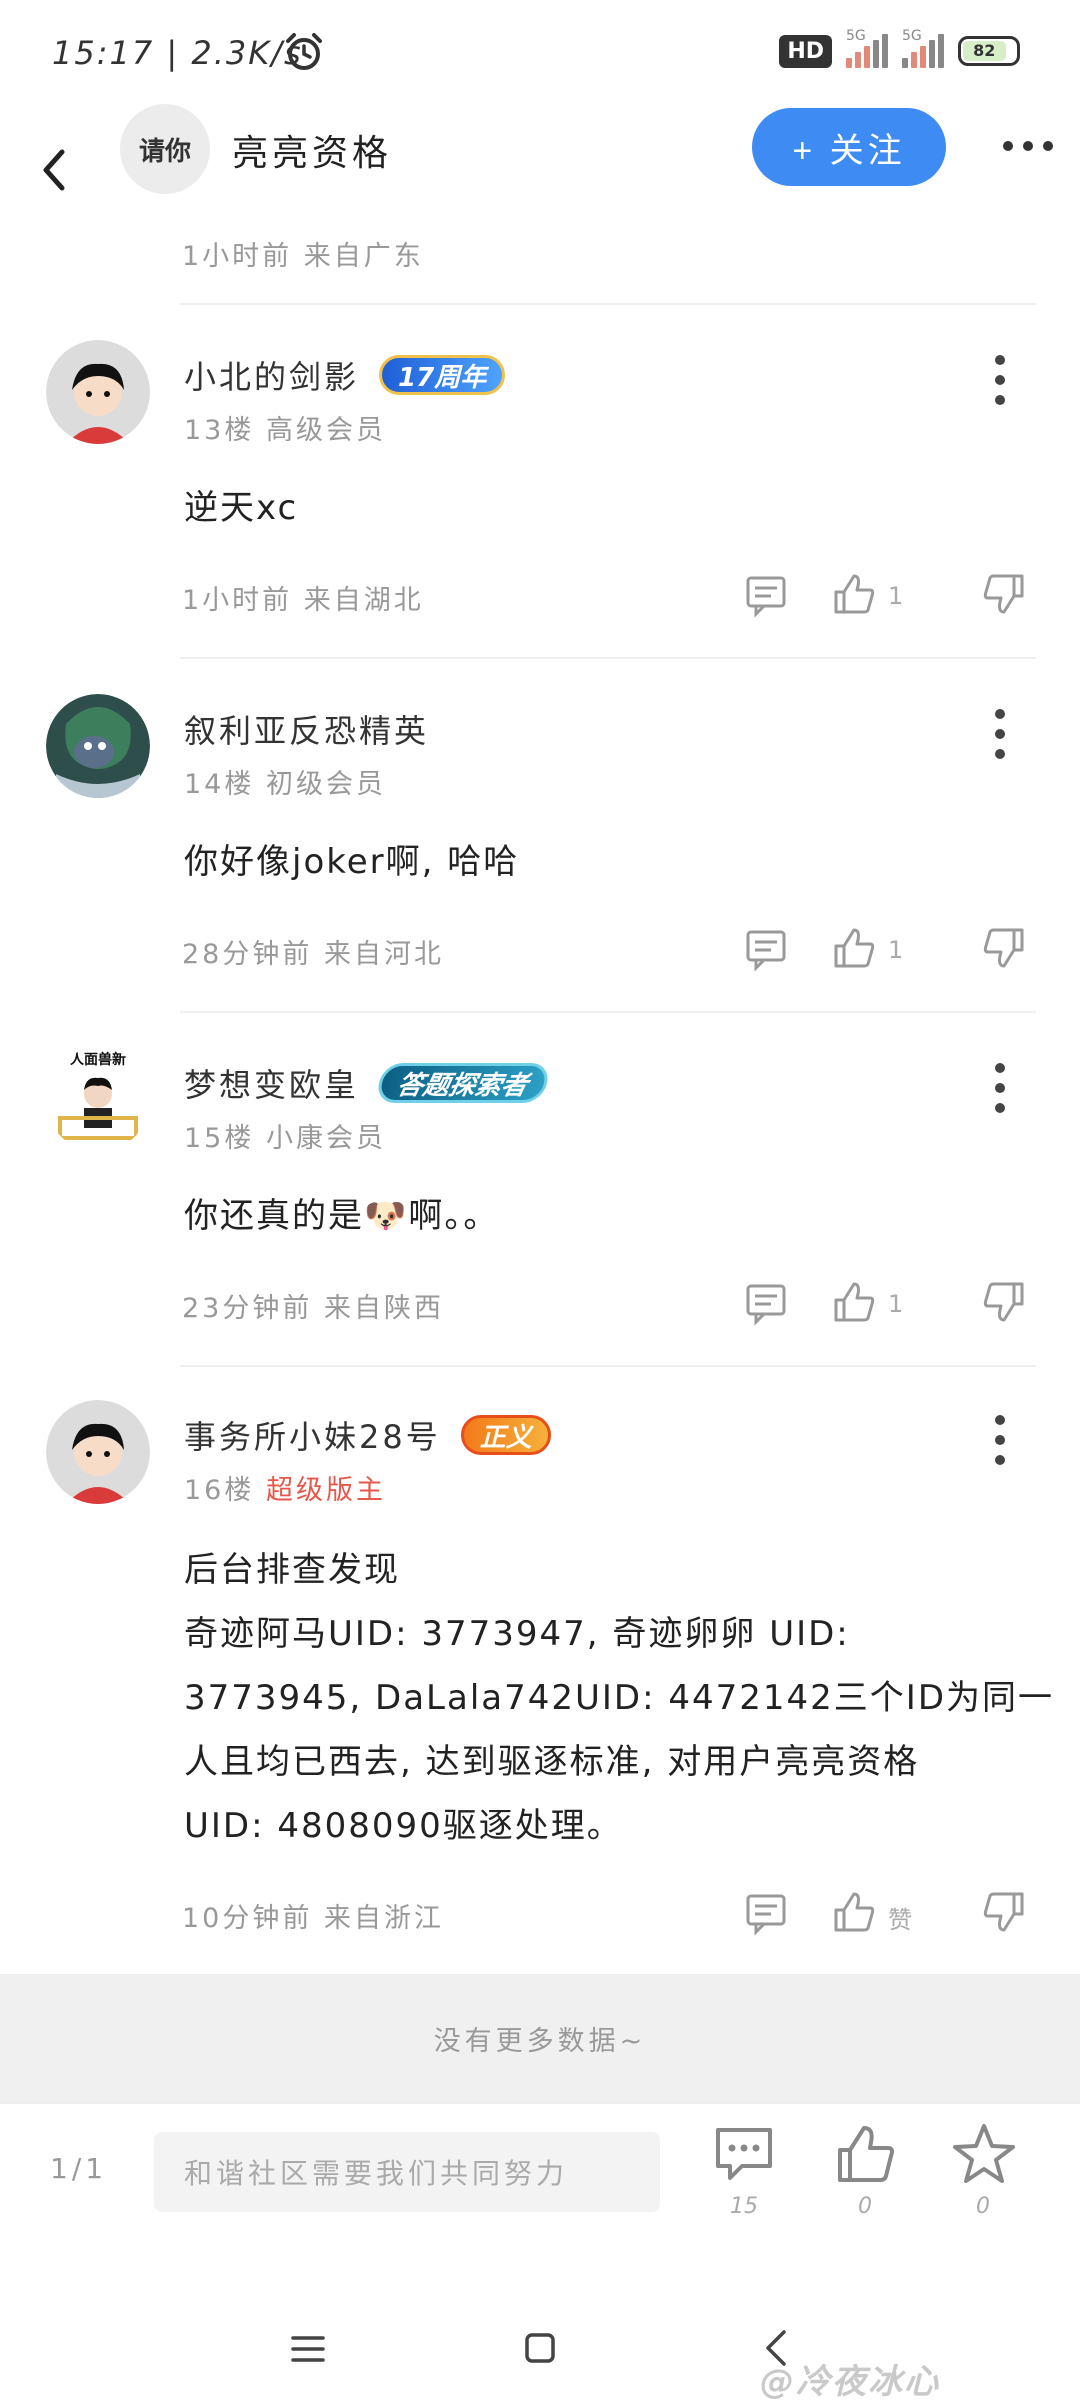  I want to click on previous-comment-meta: 1小时前 来自广东, so click(303, 256).